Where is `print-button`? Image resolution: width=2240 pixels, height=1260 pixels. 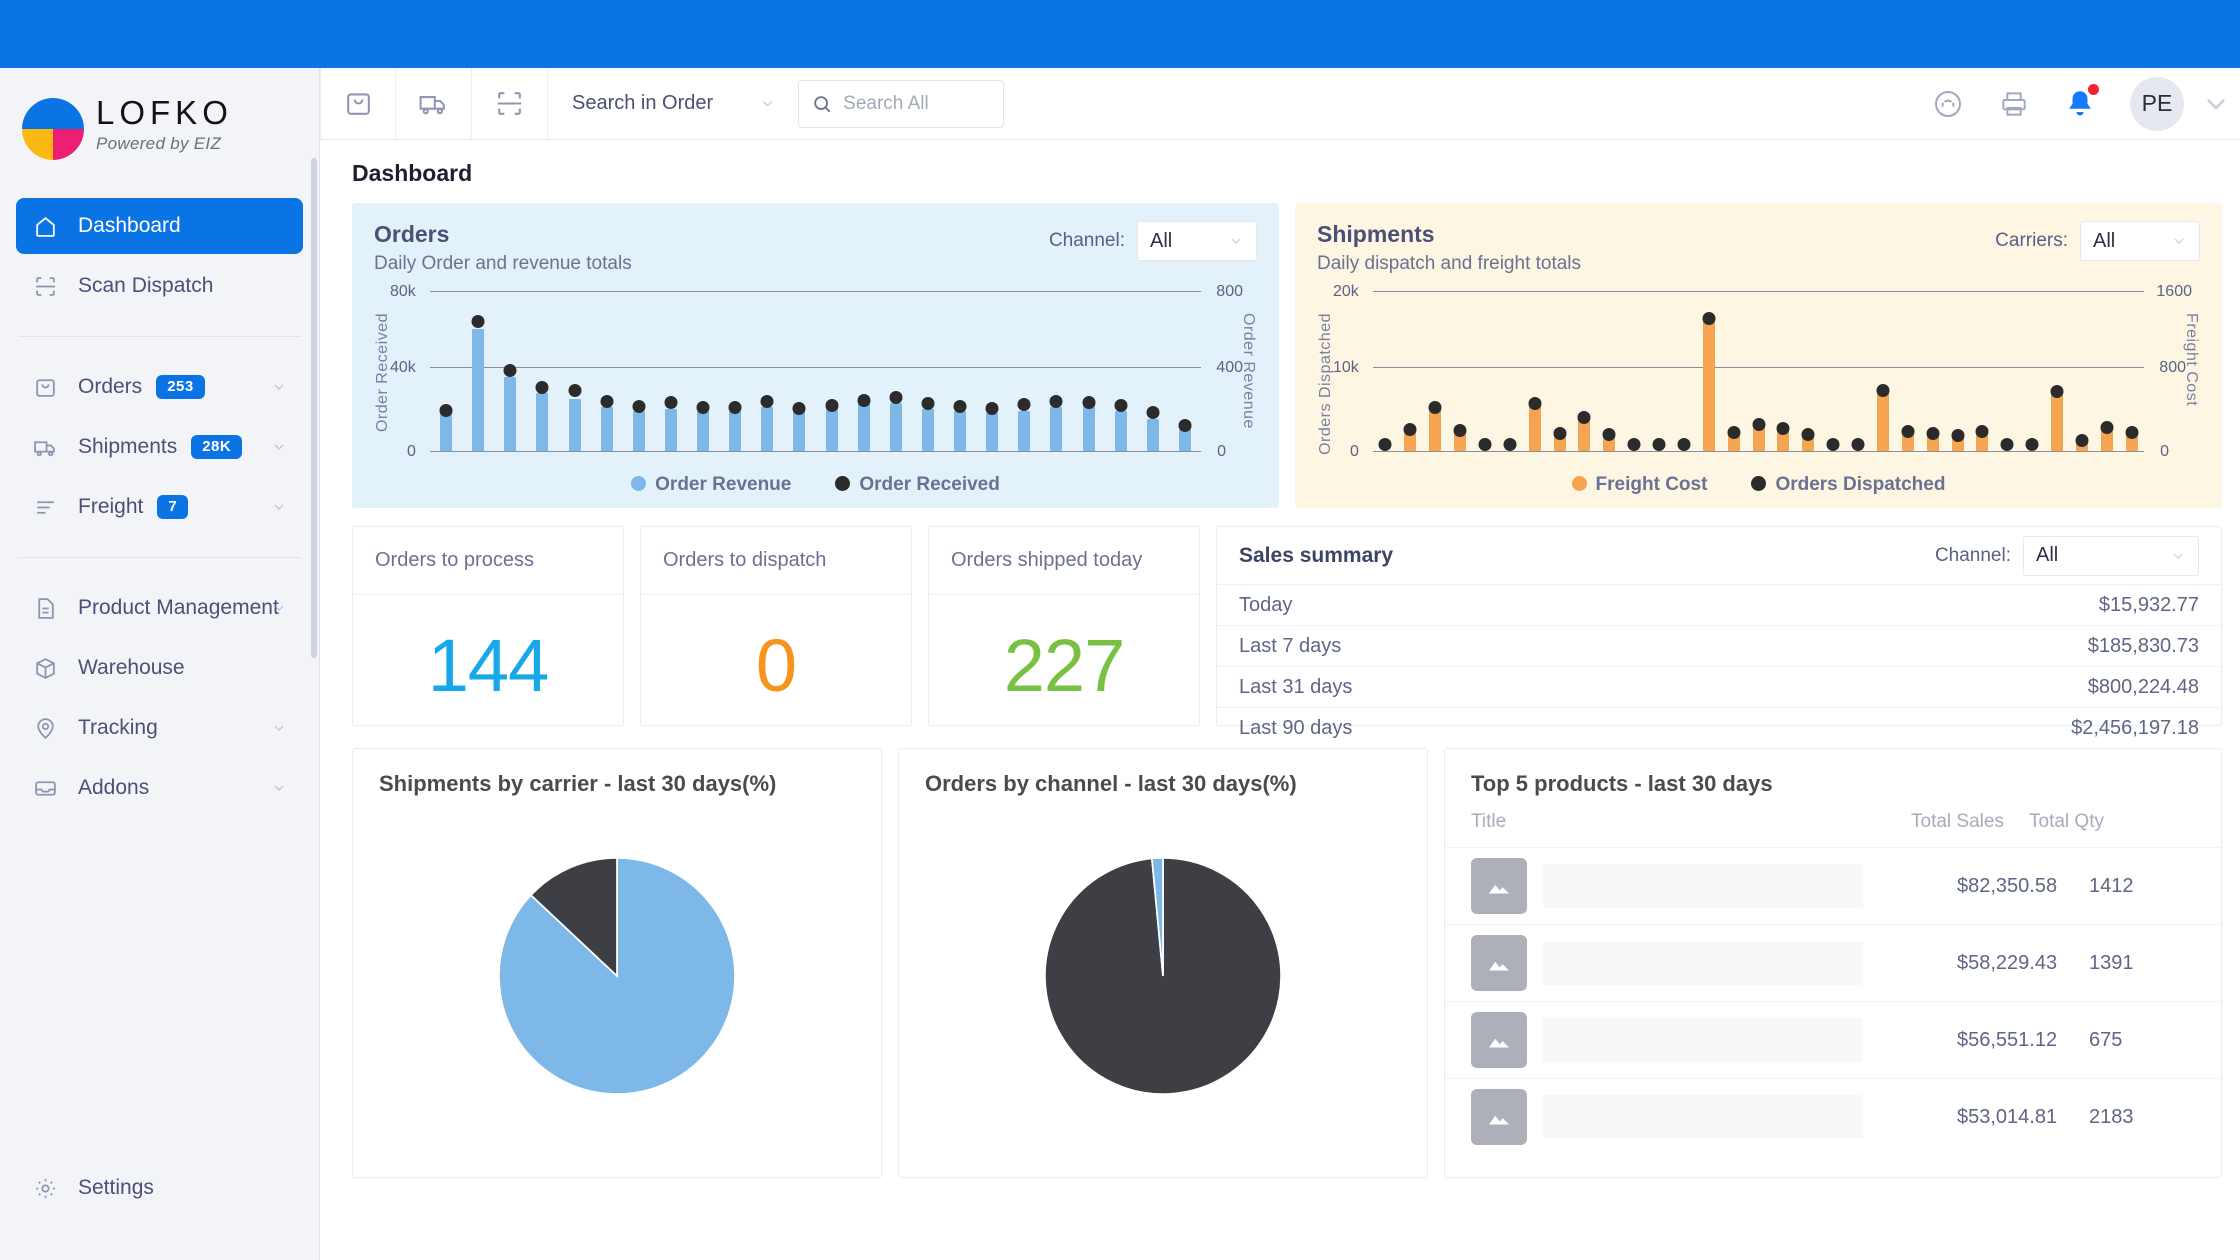 print-button is located at coordinates (2014, 104).